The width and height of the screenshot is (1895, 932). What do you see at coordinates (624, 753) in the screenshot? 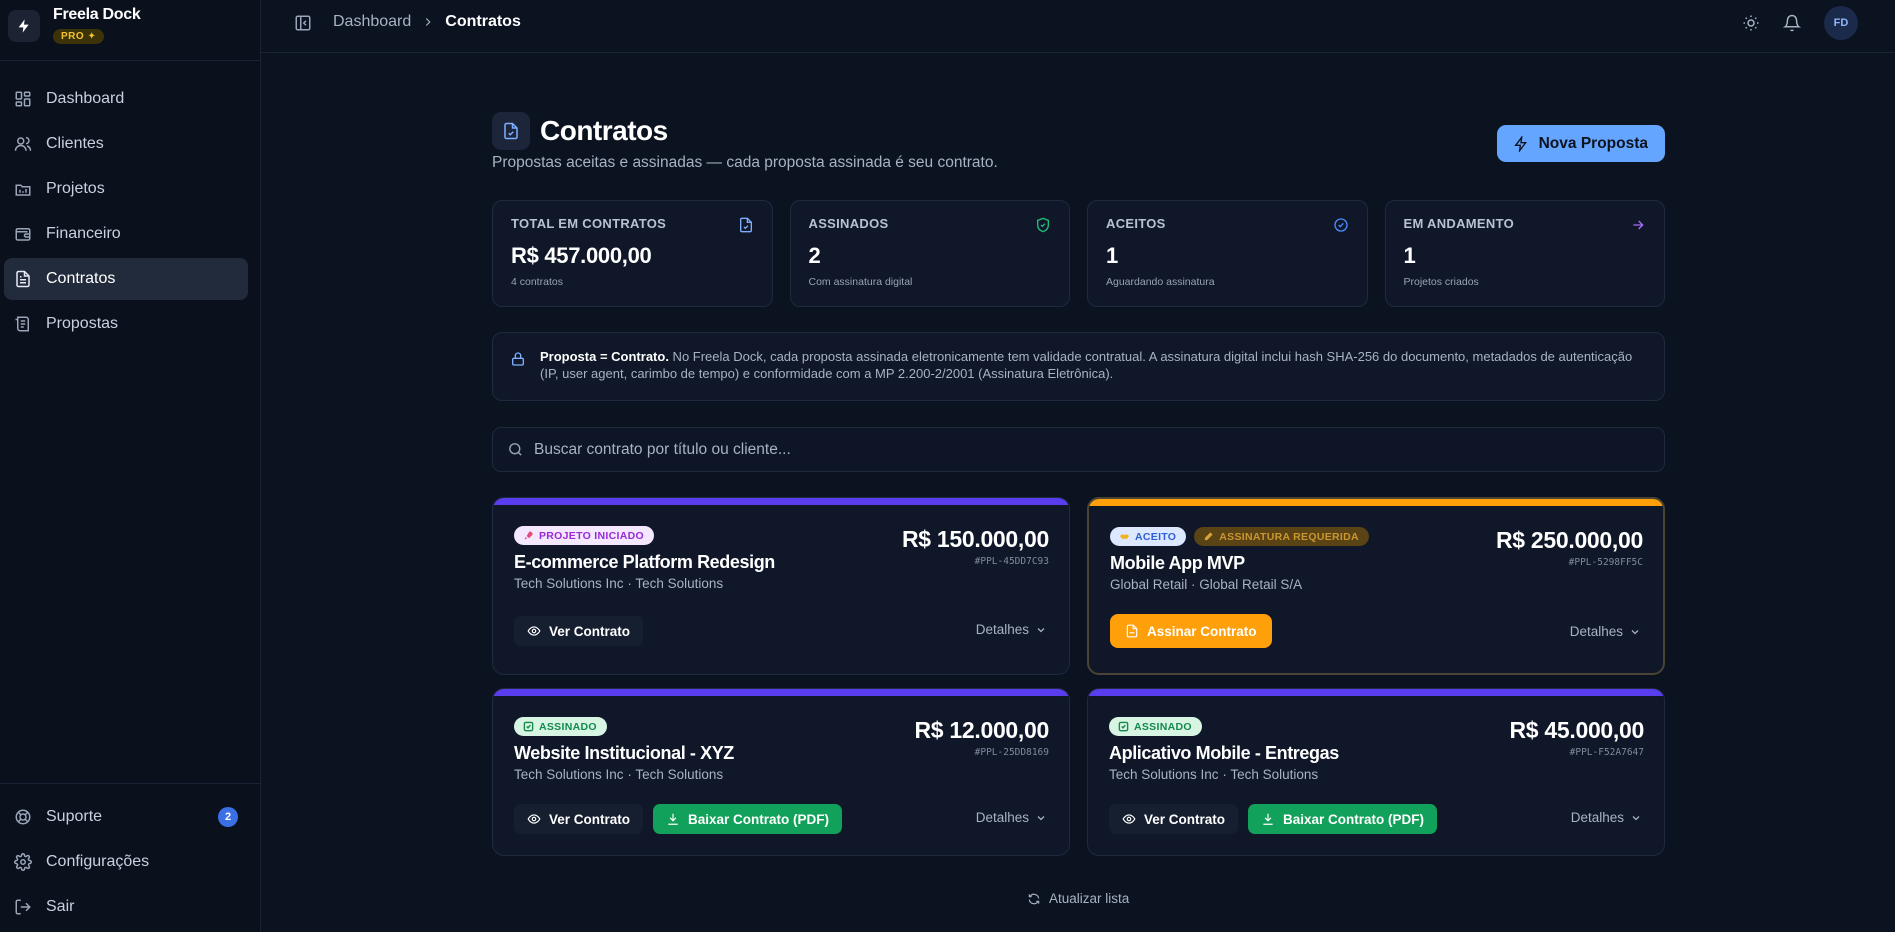
I see `contract-title: Website Institucional - XYZ` at bounding box center [624, 753].